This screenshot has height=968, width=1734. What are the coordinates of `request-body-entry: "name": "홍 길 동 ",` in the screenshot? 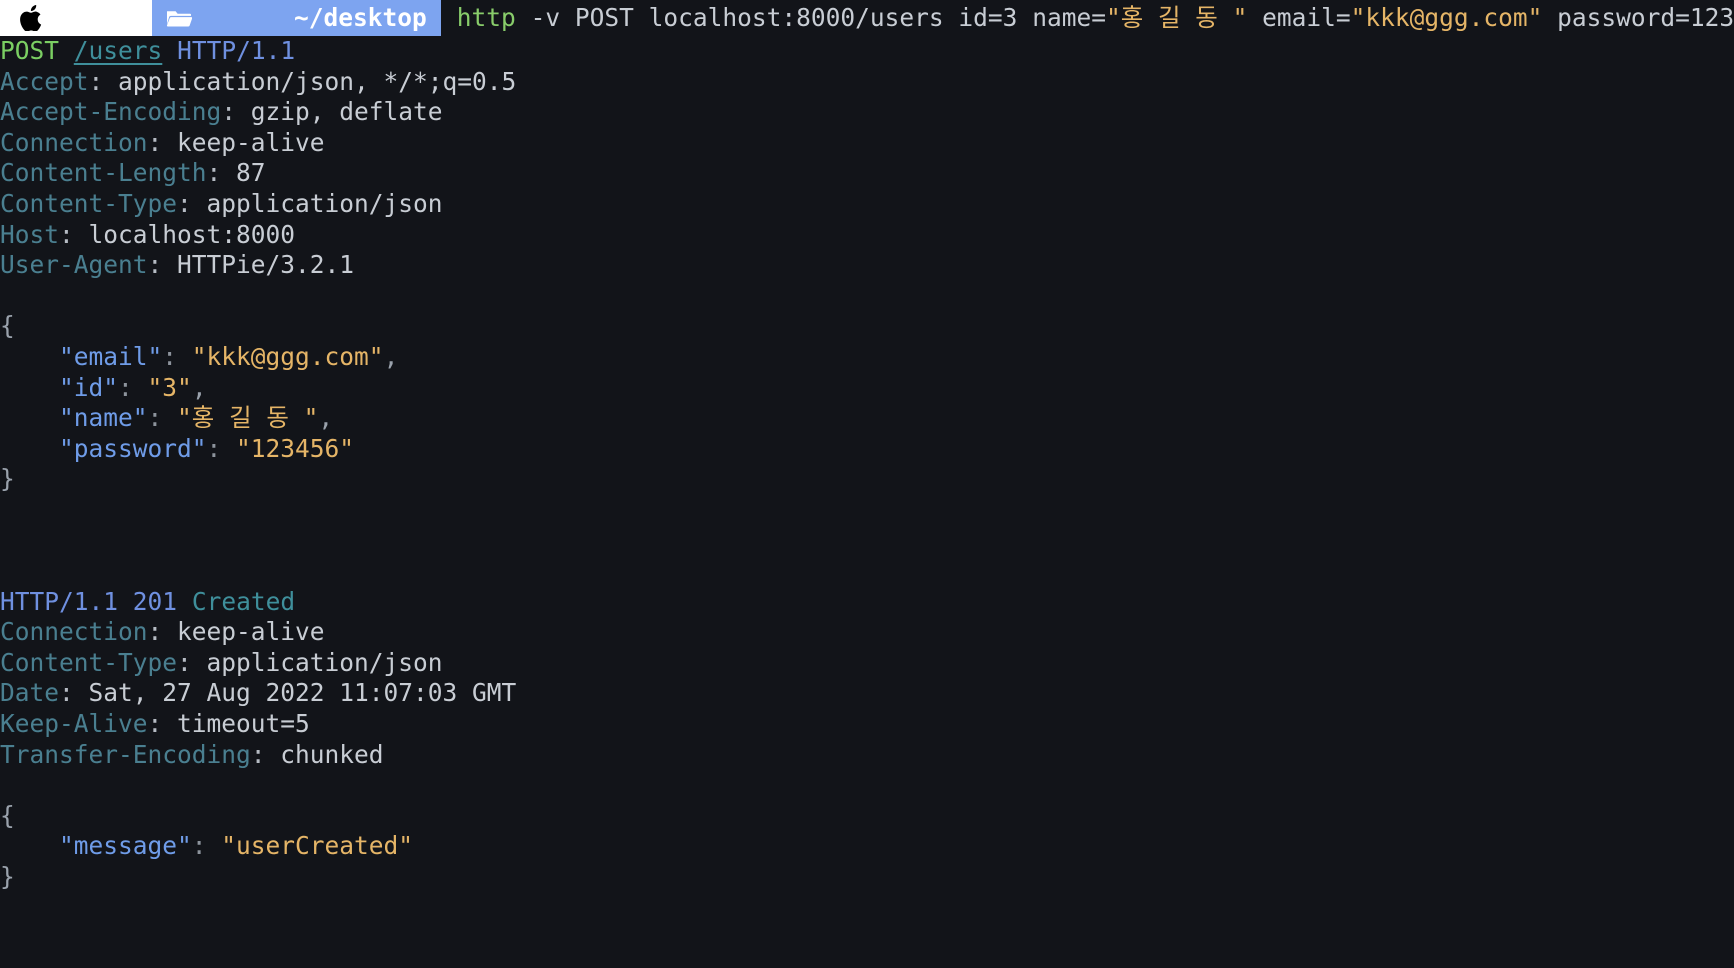 It's located at (196, 418).